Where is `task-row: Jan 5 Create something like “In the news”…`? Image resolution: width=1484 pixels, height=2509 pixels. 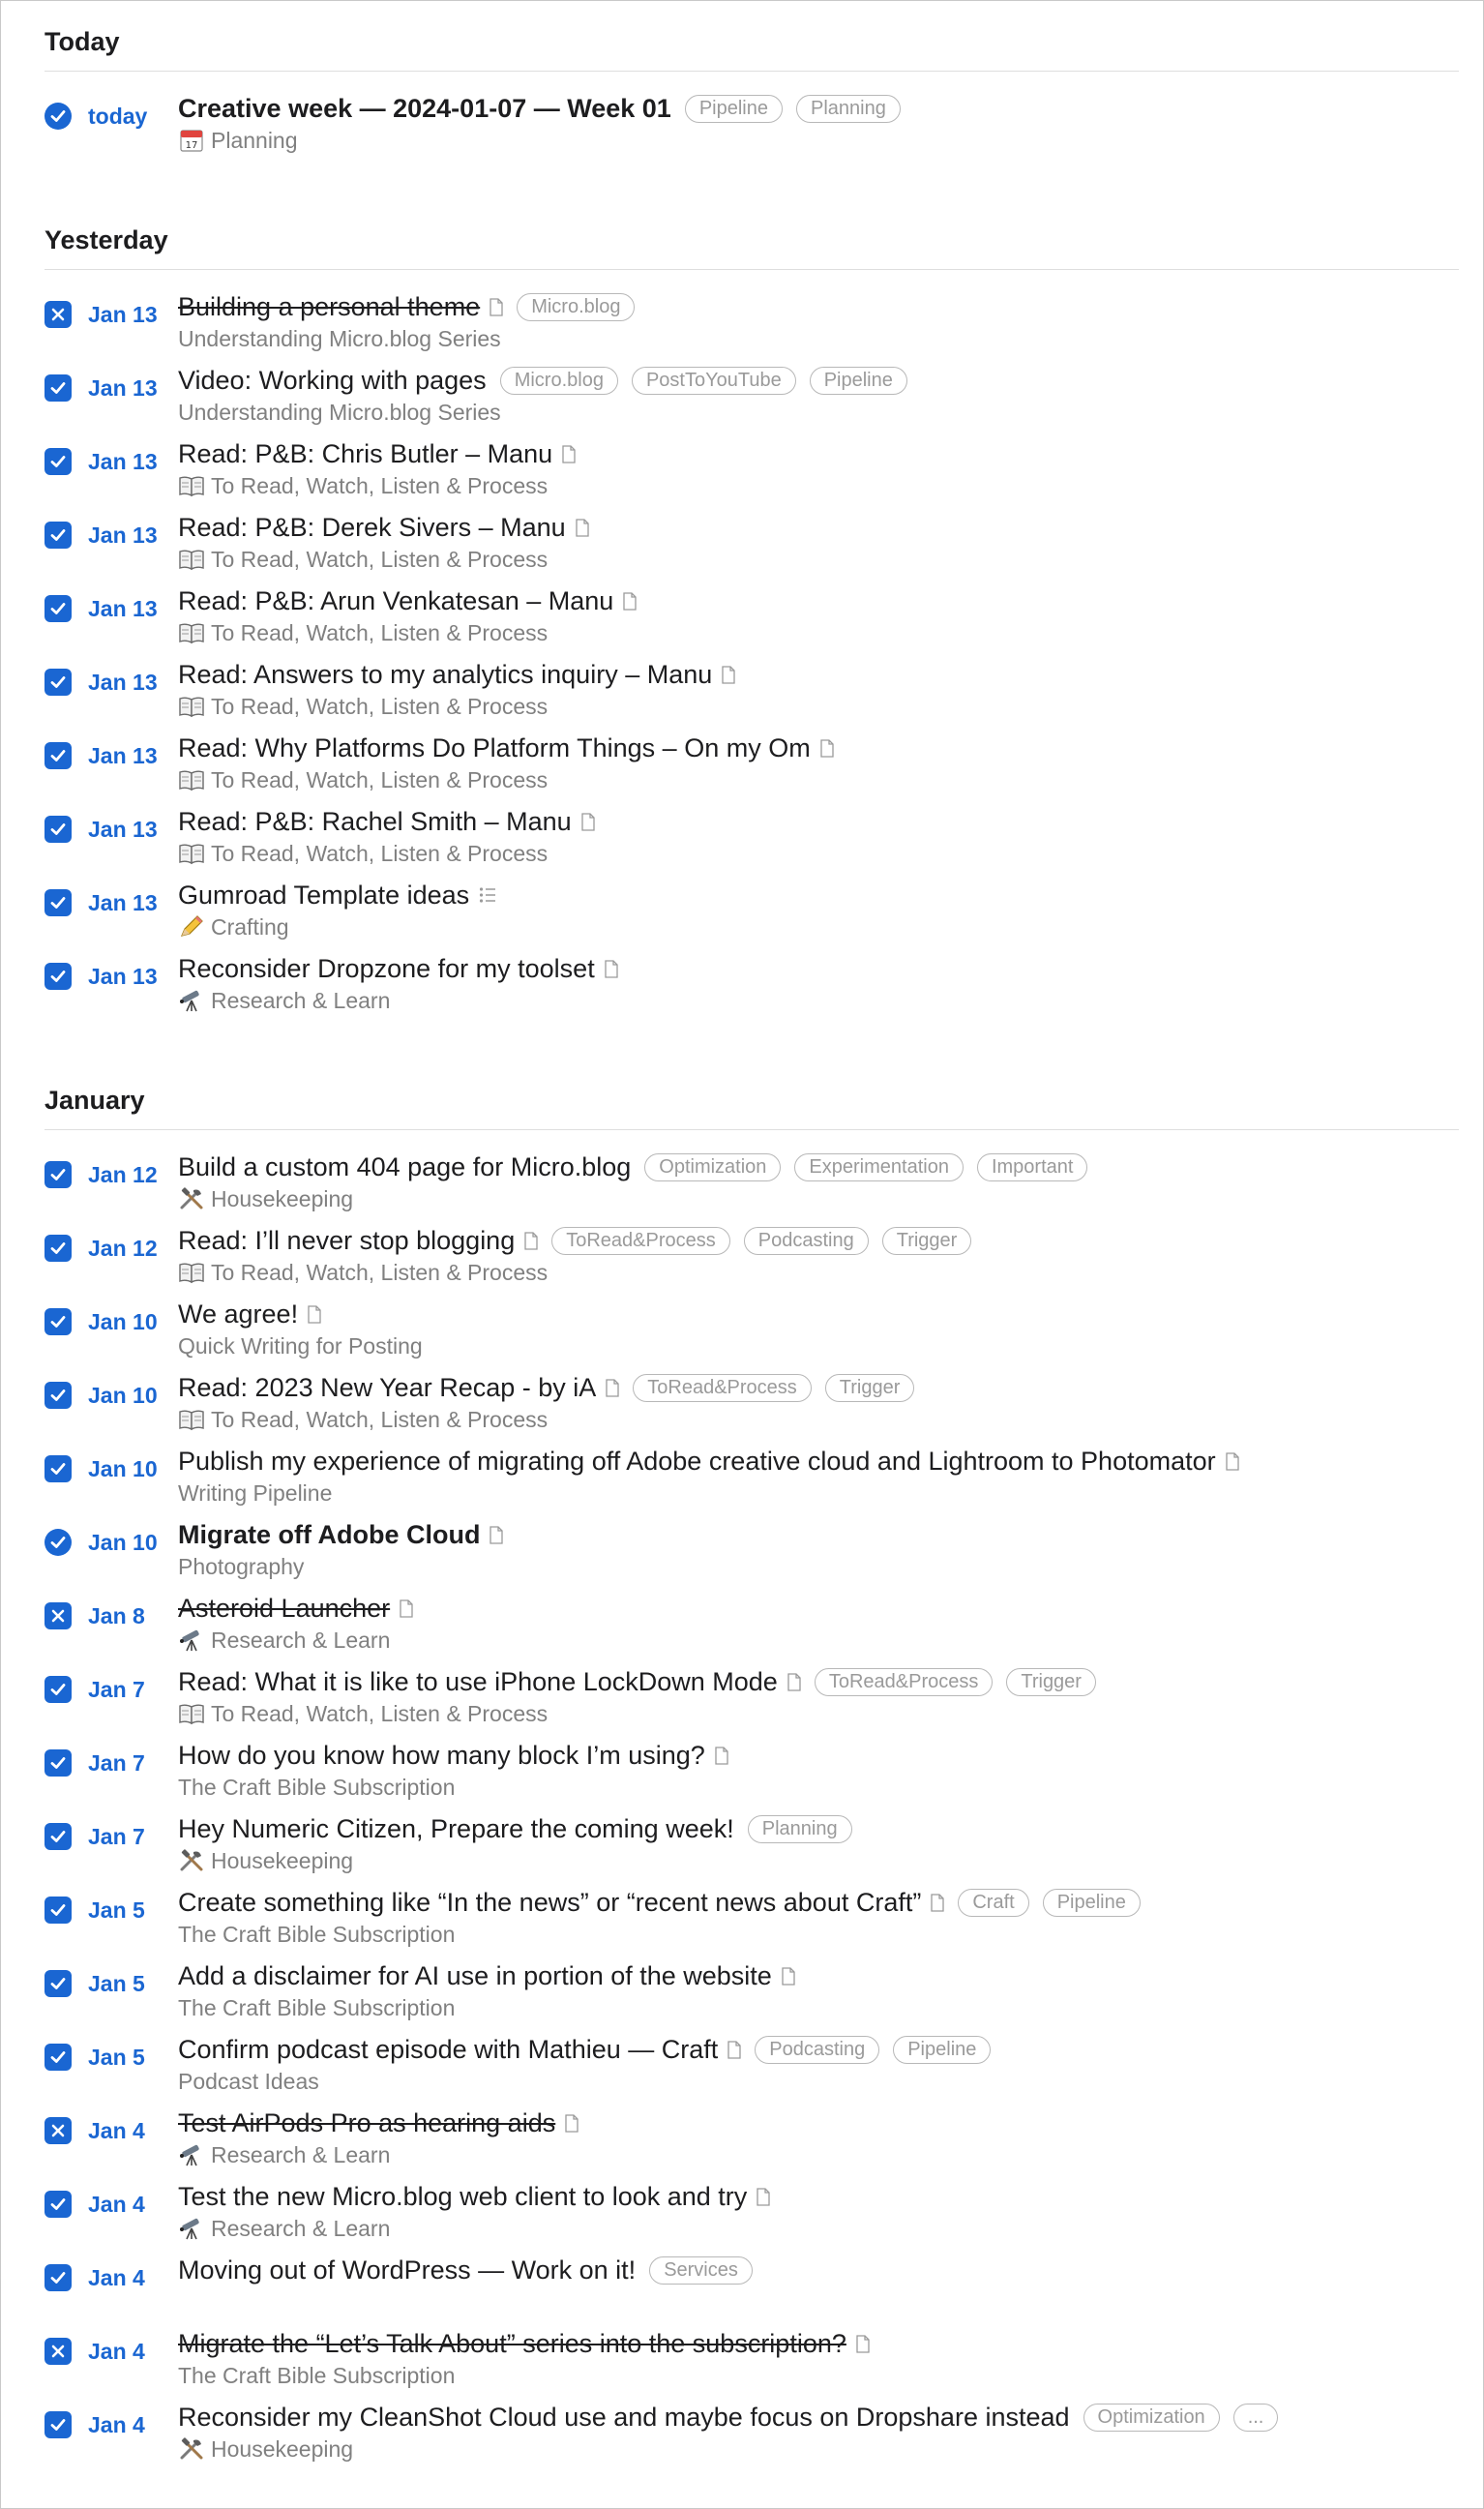 task-row: Jan 5 Create something like “In the news”… is located at coordinates (752, 1922).